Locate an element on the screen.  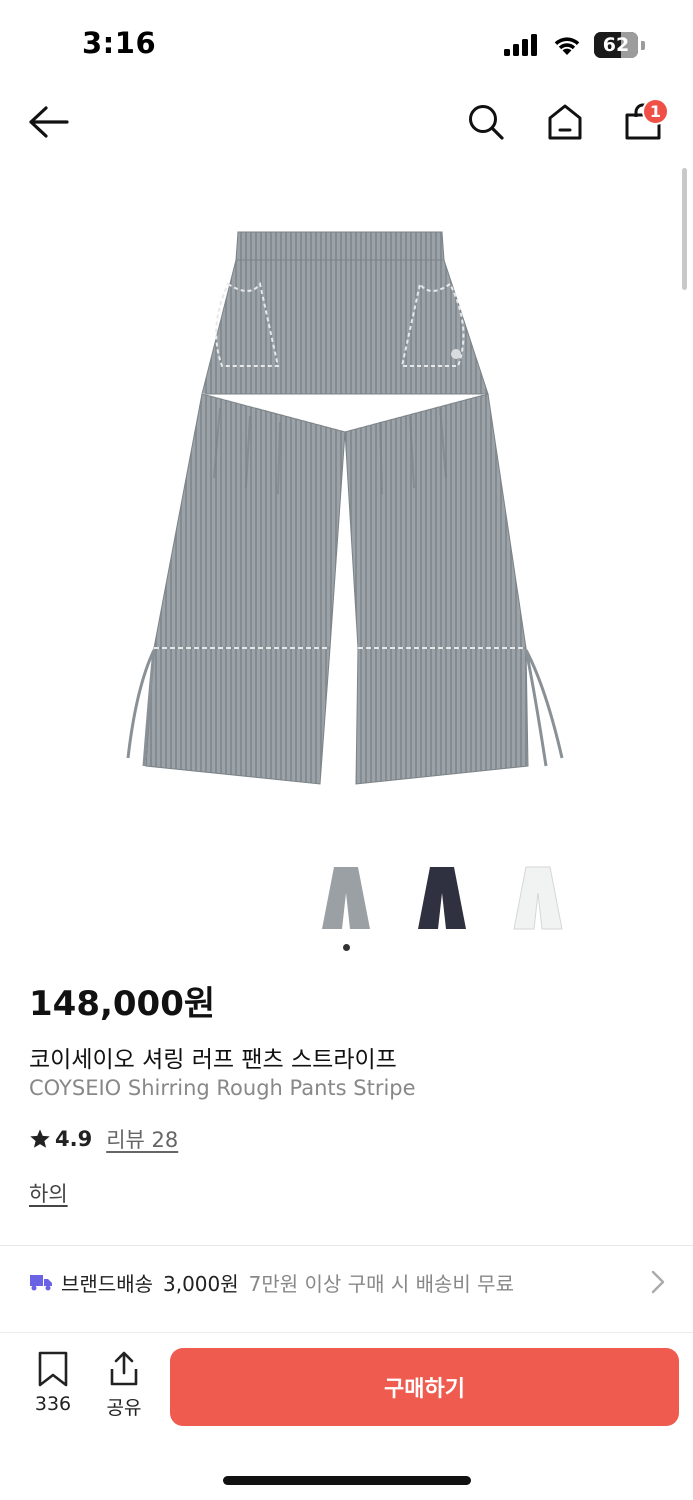
share-icon is located at coordinates (124, 1368).